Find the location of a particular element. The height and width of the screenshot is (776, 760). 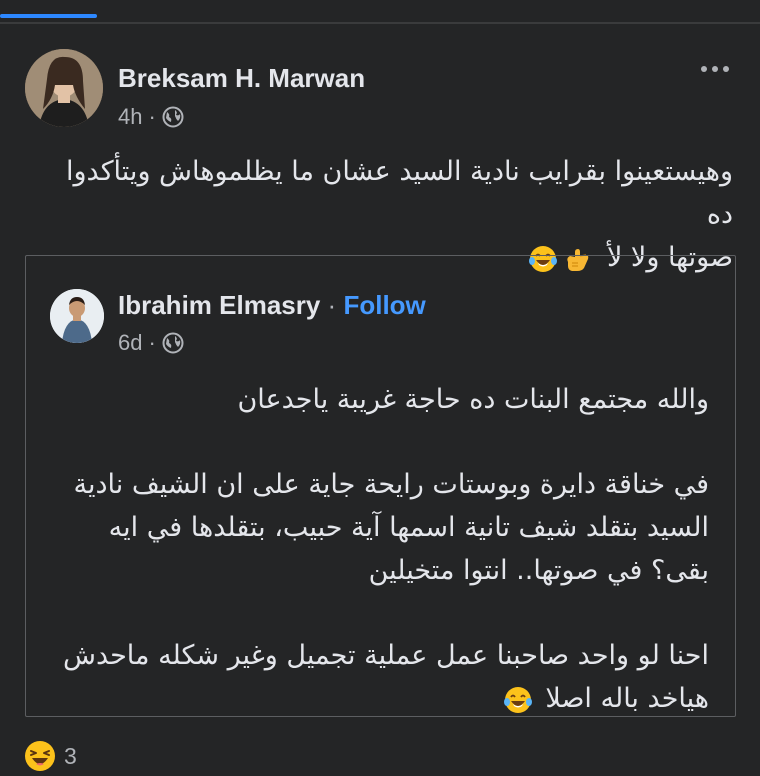

shared-header: Ibrahim Elmasry · Follow is located at coordinates (272, 305).